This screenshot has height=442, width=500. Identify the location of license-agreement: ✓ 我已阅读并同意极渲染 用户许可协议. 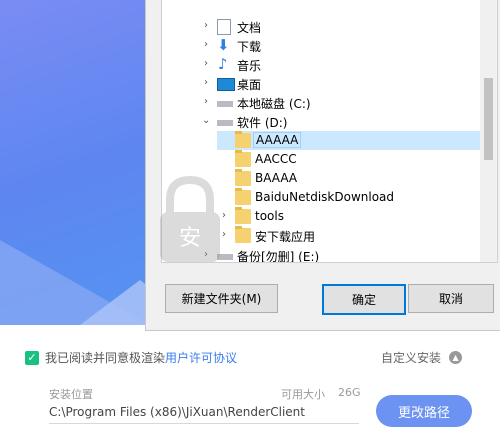
(131, 357).